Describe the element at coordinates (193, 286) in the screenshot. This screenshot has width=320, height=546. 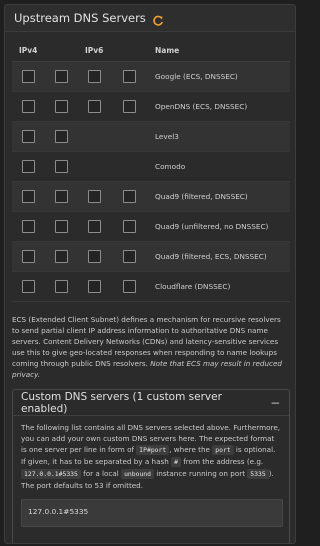
I see `server-name: Cloudflare (DNSSEC)` at that location.